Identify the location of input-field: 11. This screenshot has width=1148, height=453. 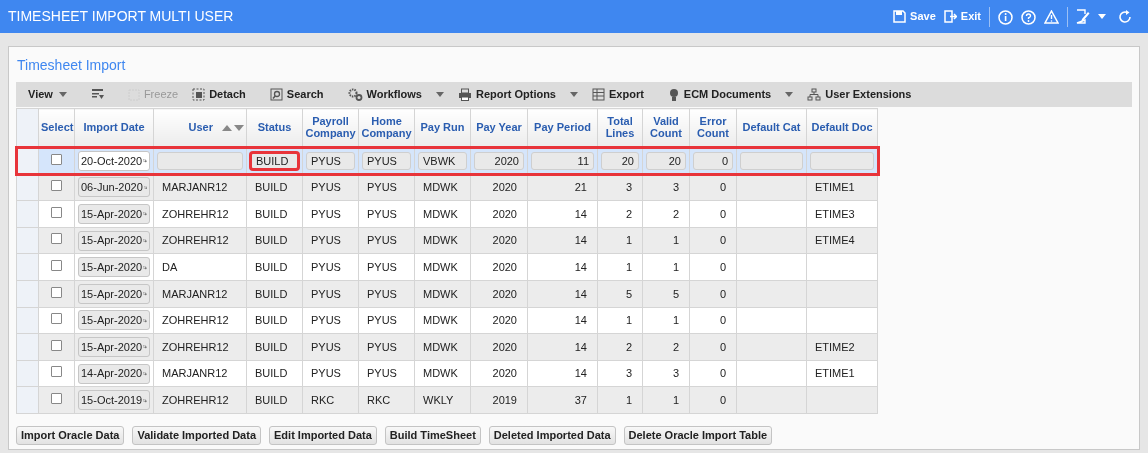
(562, 160).